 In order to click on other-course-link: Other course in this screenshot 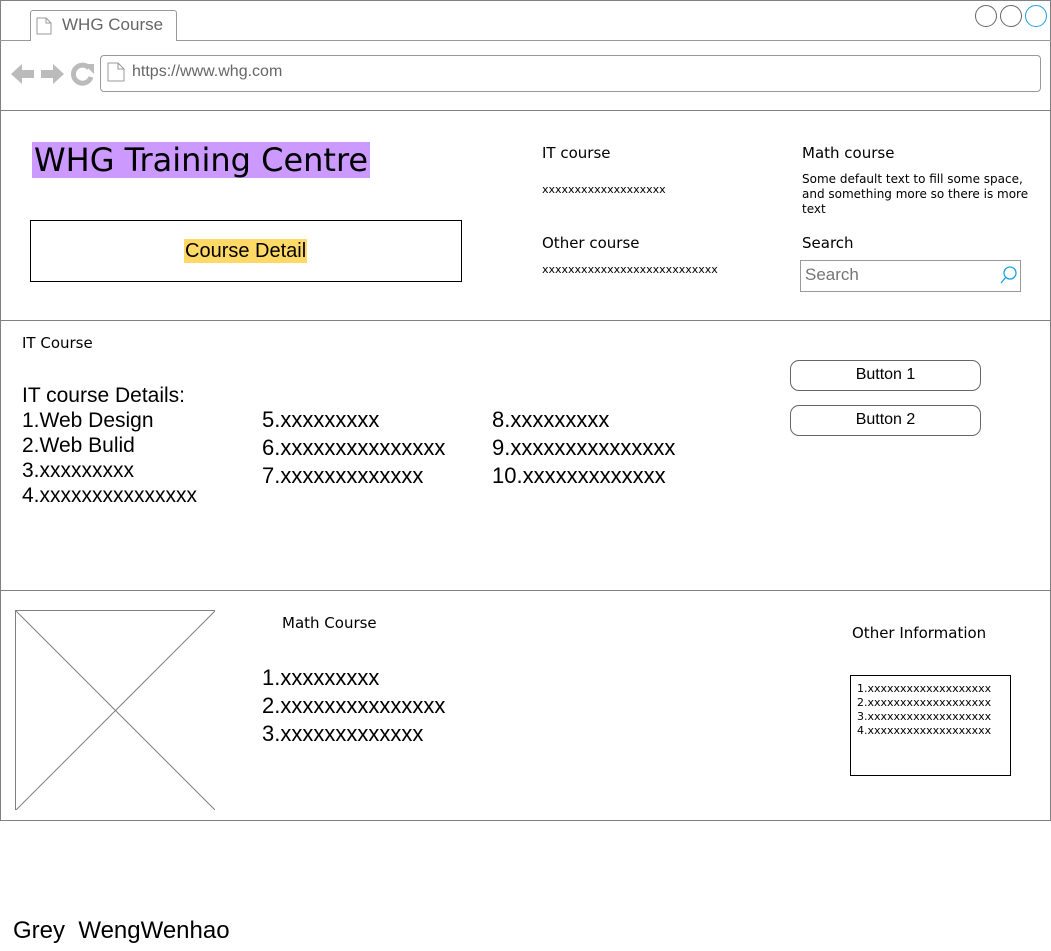, I will do `click(591, 243)`.